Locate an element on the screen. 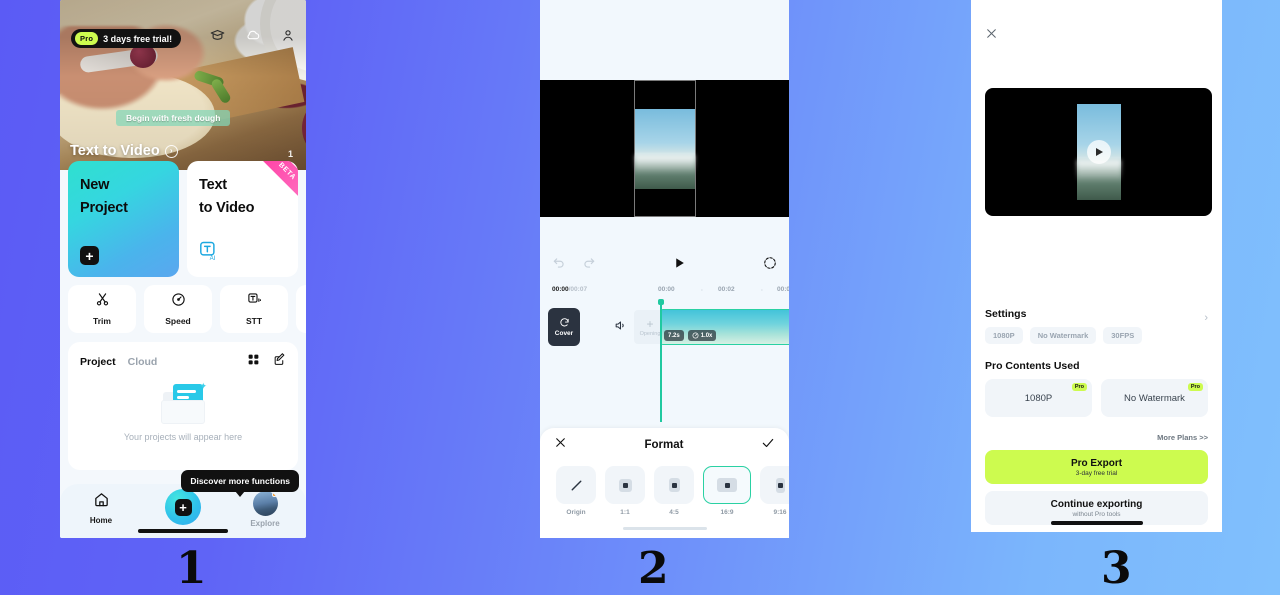  nav-item-create: + is located at coordinates (183, 507).